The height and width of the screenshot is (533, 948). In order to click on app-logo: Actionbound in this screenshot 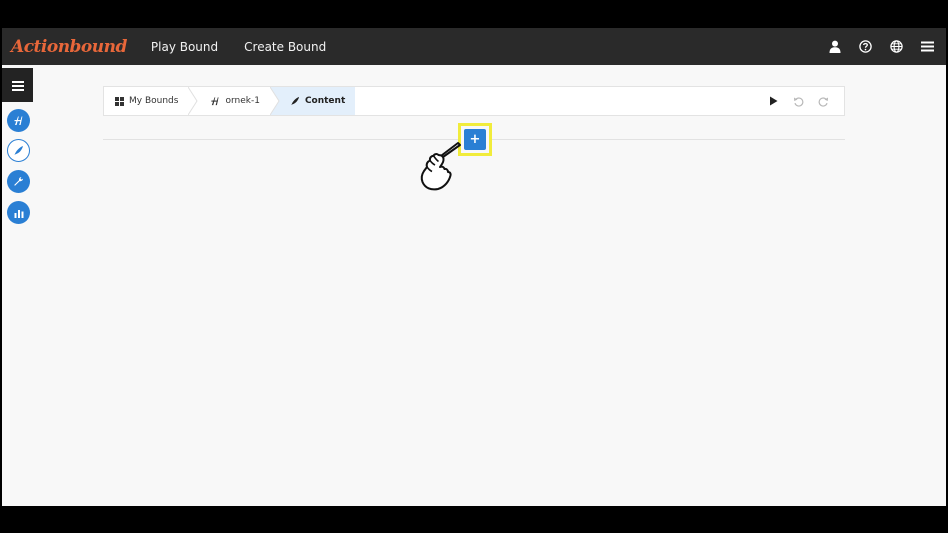, I will do `click(69, 47)`.